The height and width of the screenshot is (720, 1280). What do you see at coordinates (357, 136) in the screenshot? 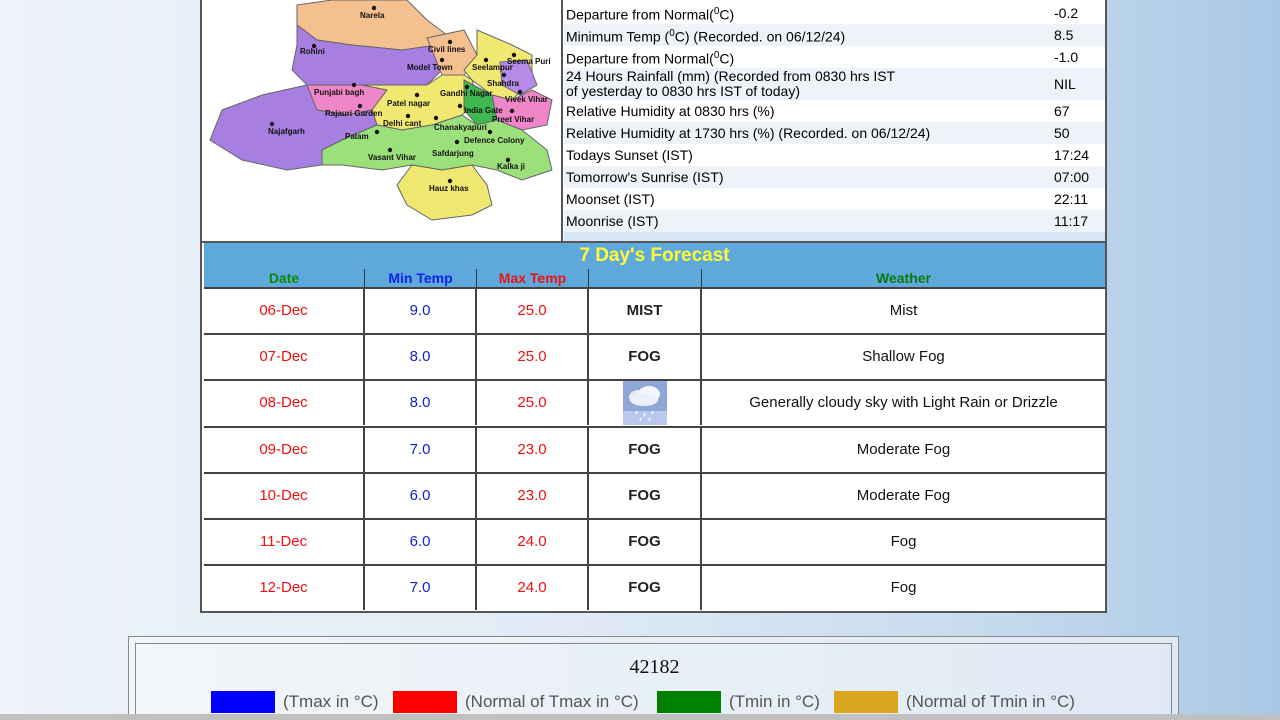
I see `svg-text: Palam` at bounding box center [357, 136].